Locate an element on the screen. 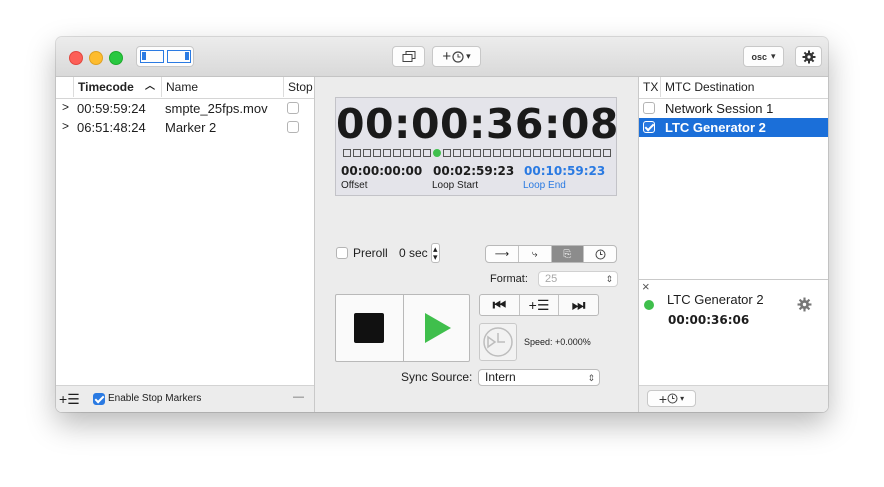 This screenshot has width=884, height=487. offset-value: 00:00:00:00 is located at coordinates (381, 171).